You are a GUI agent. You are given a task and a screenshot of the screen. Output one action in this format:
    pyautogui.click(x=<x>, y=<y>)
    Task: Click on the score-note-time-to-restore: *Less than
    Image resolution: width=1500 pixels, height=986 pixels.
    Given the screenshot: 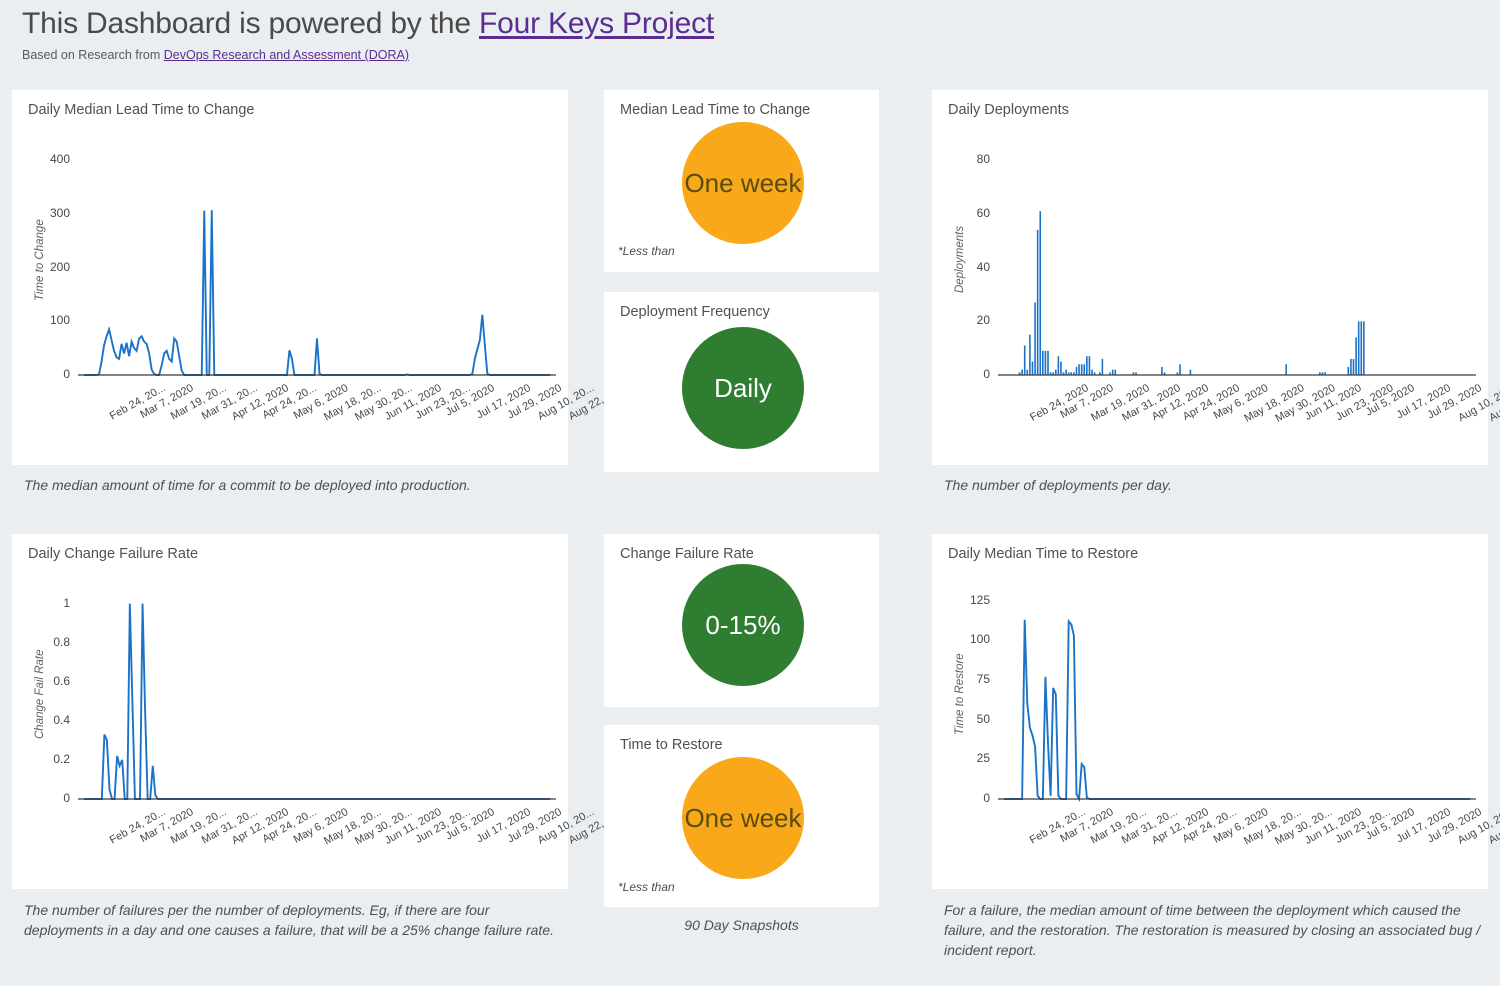 What is the action you would take?
    pyautogui.click(x=646, y=887)
    